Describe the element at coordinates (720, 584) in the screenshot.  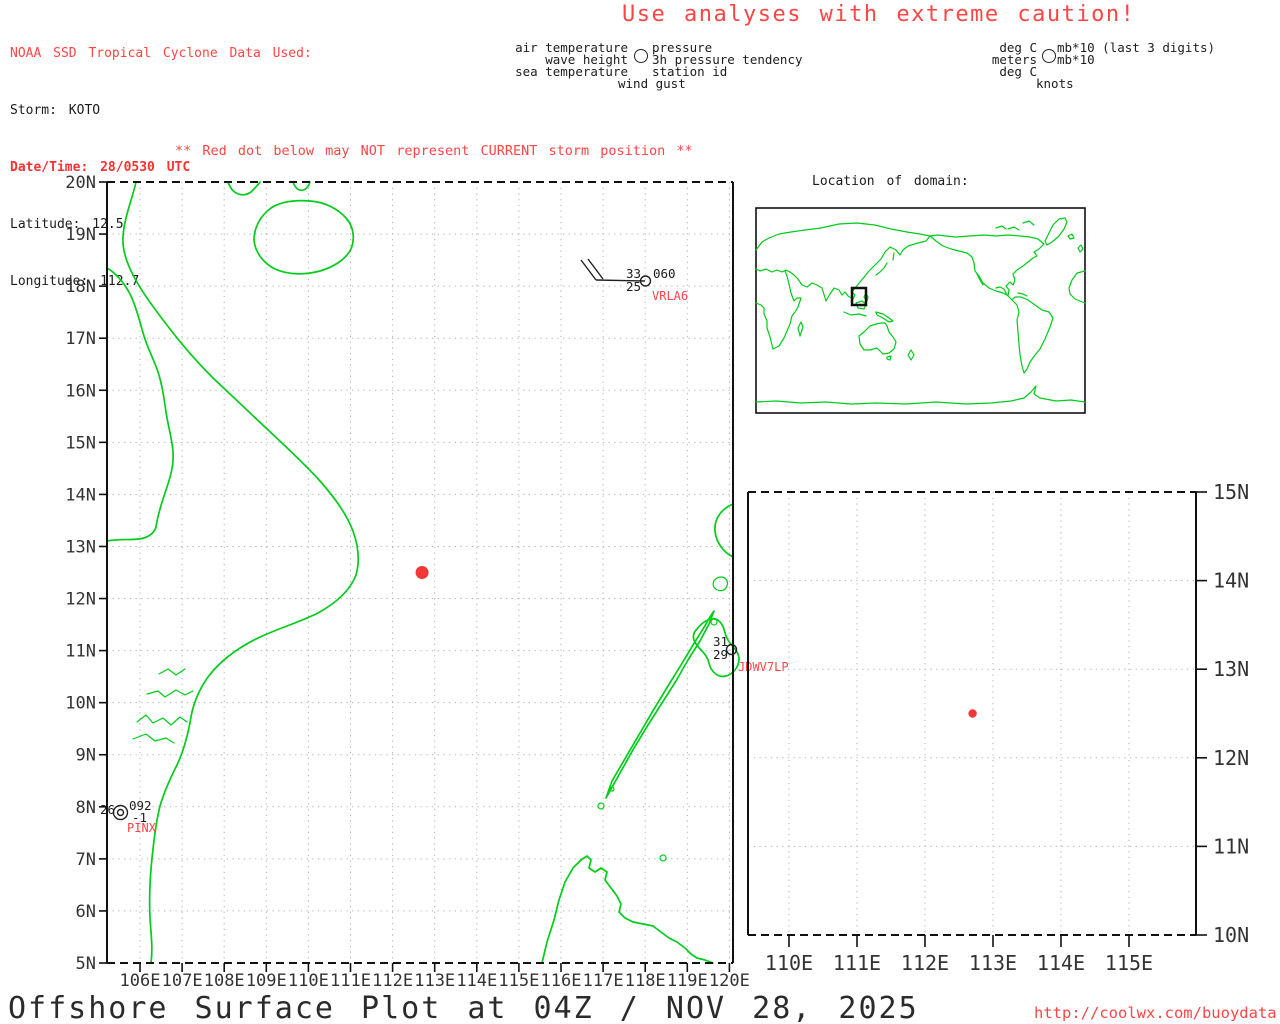
I see `busuanga-island` at that location.